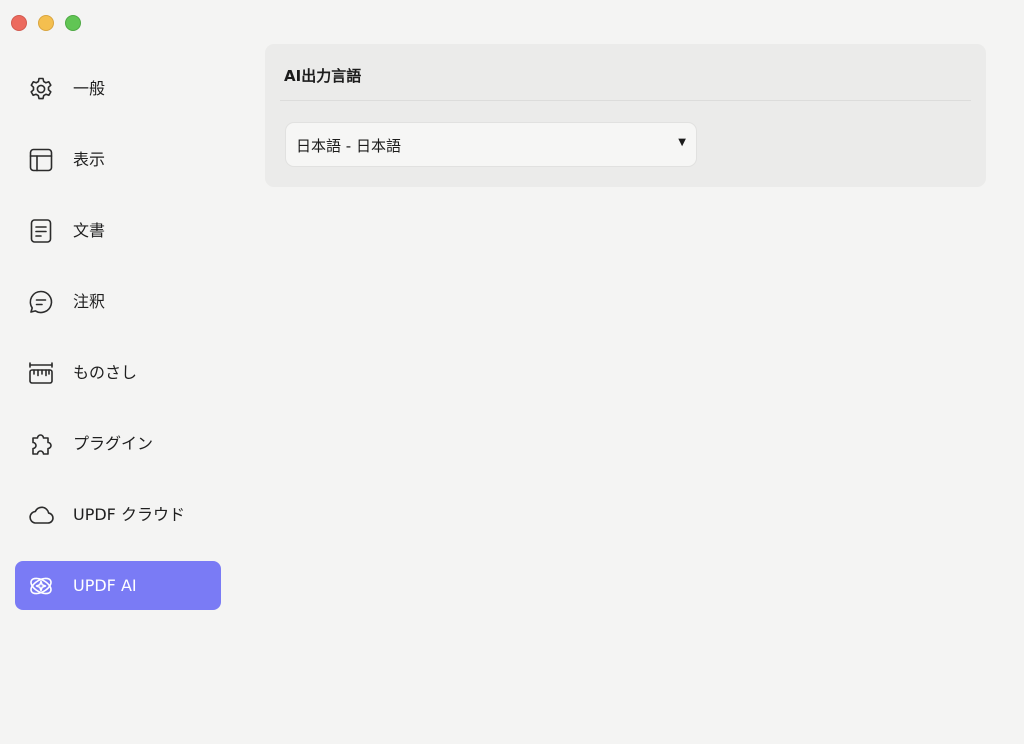 Image resolution: width=1024 pixels, height=744 pixels. I want to click on puzzle-icon, so click(41, 444).